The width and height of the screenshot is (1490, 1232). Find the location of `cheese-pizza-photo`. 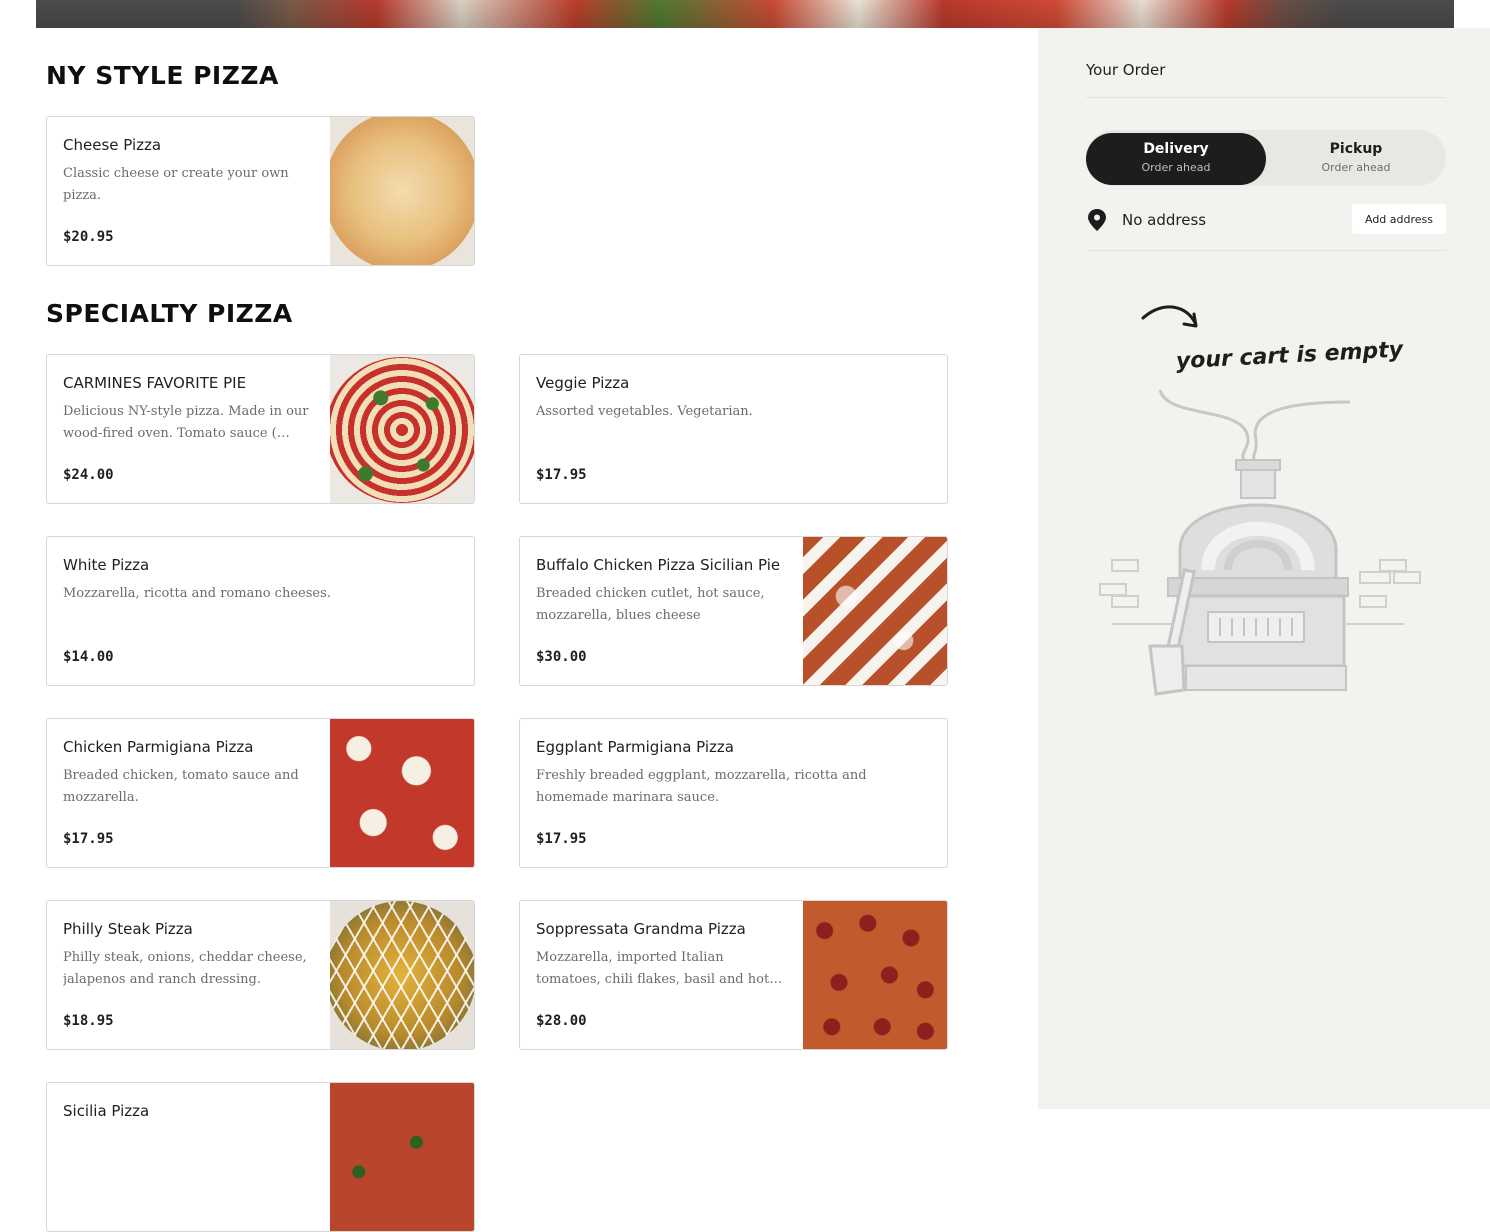

cheese-pizza-photo is located at coordinates (402, 191).